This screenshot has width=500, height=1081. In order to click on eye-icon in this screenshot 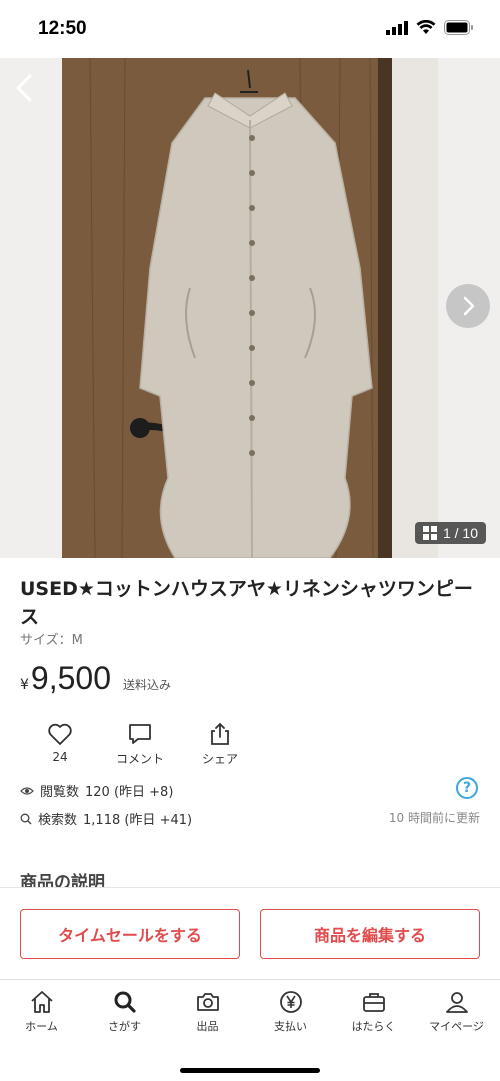, I will do `click(27, 790)`.